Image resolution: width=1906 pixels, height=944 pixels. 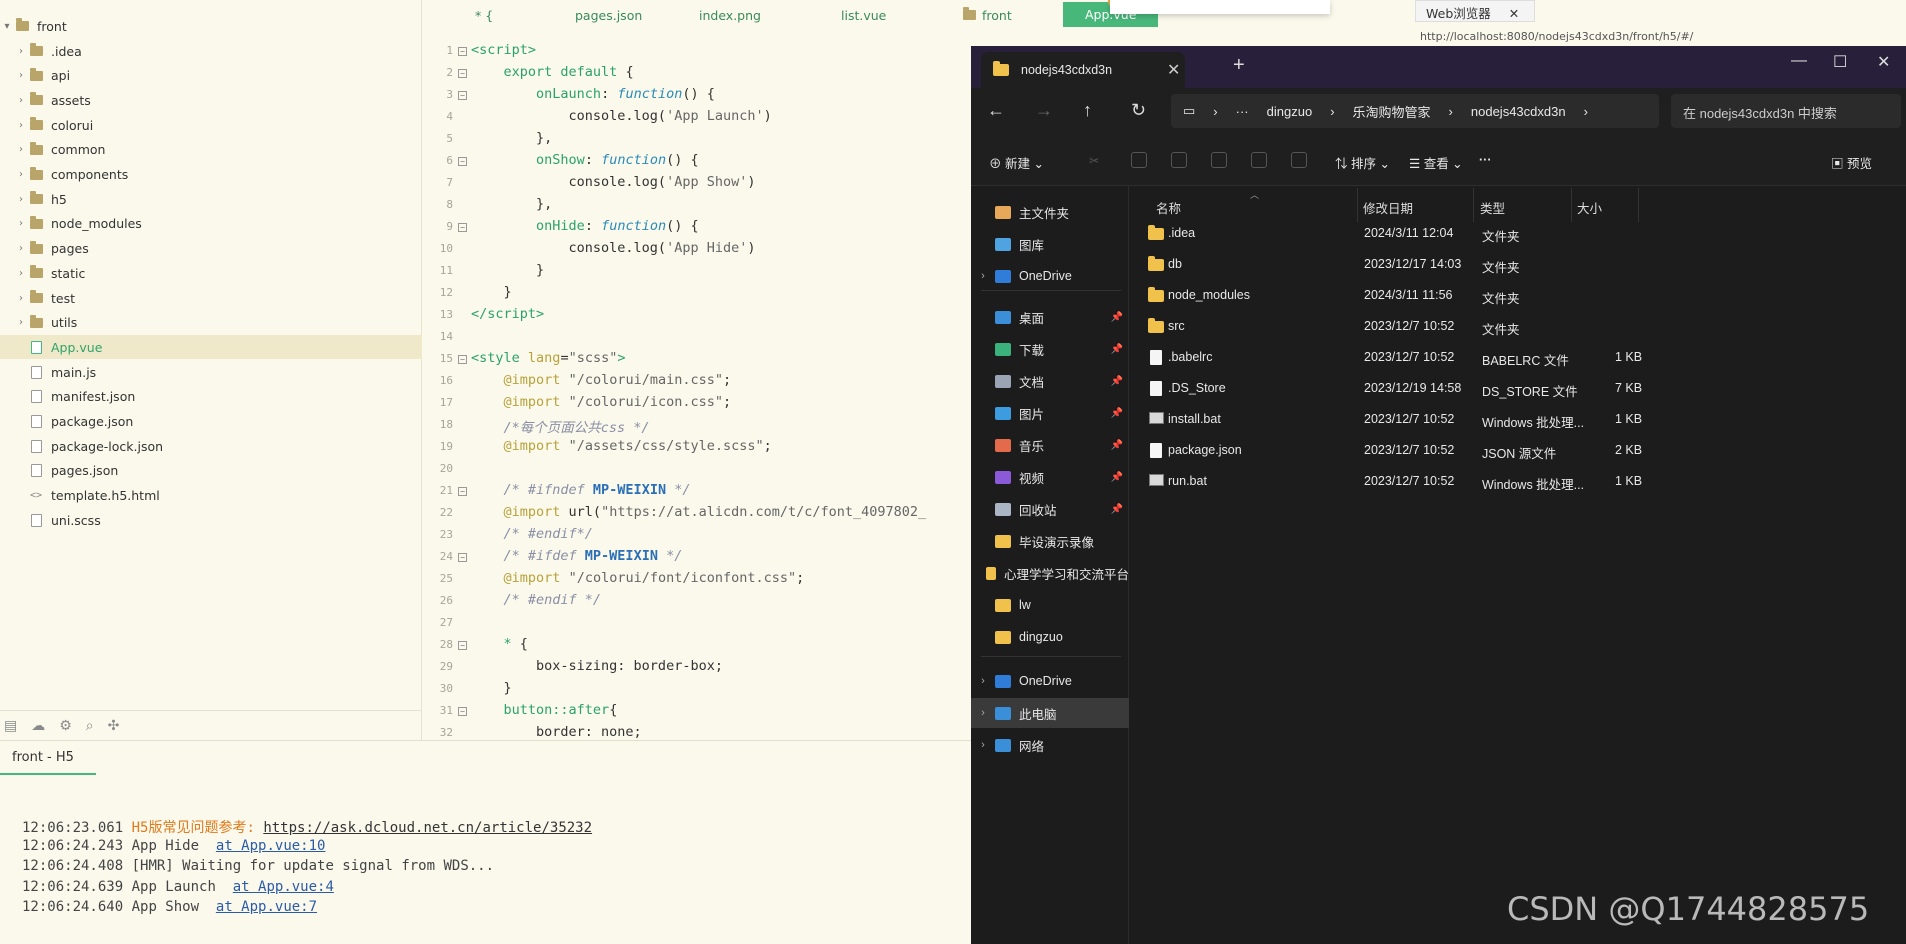 What do you see at coordinates (211, 224) in the screenshot?
I see `tree-item: › node_modules` at bounding box center [211, 224].